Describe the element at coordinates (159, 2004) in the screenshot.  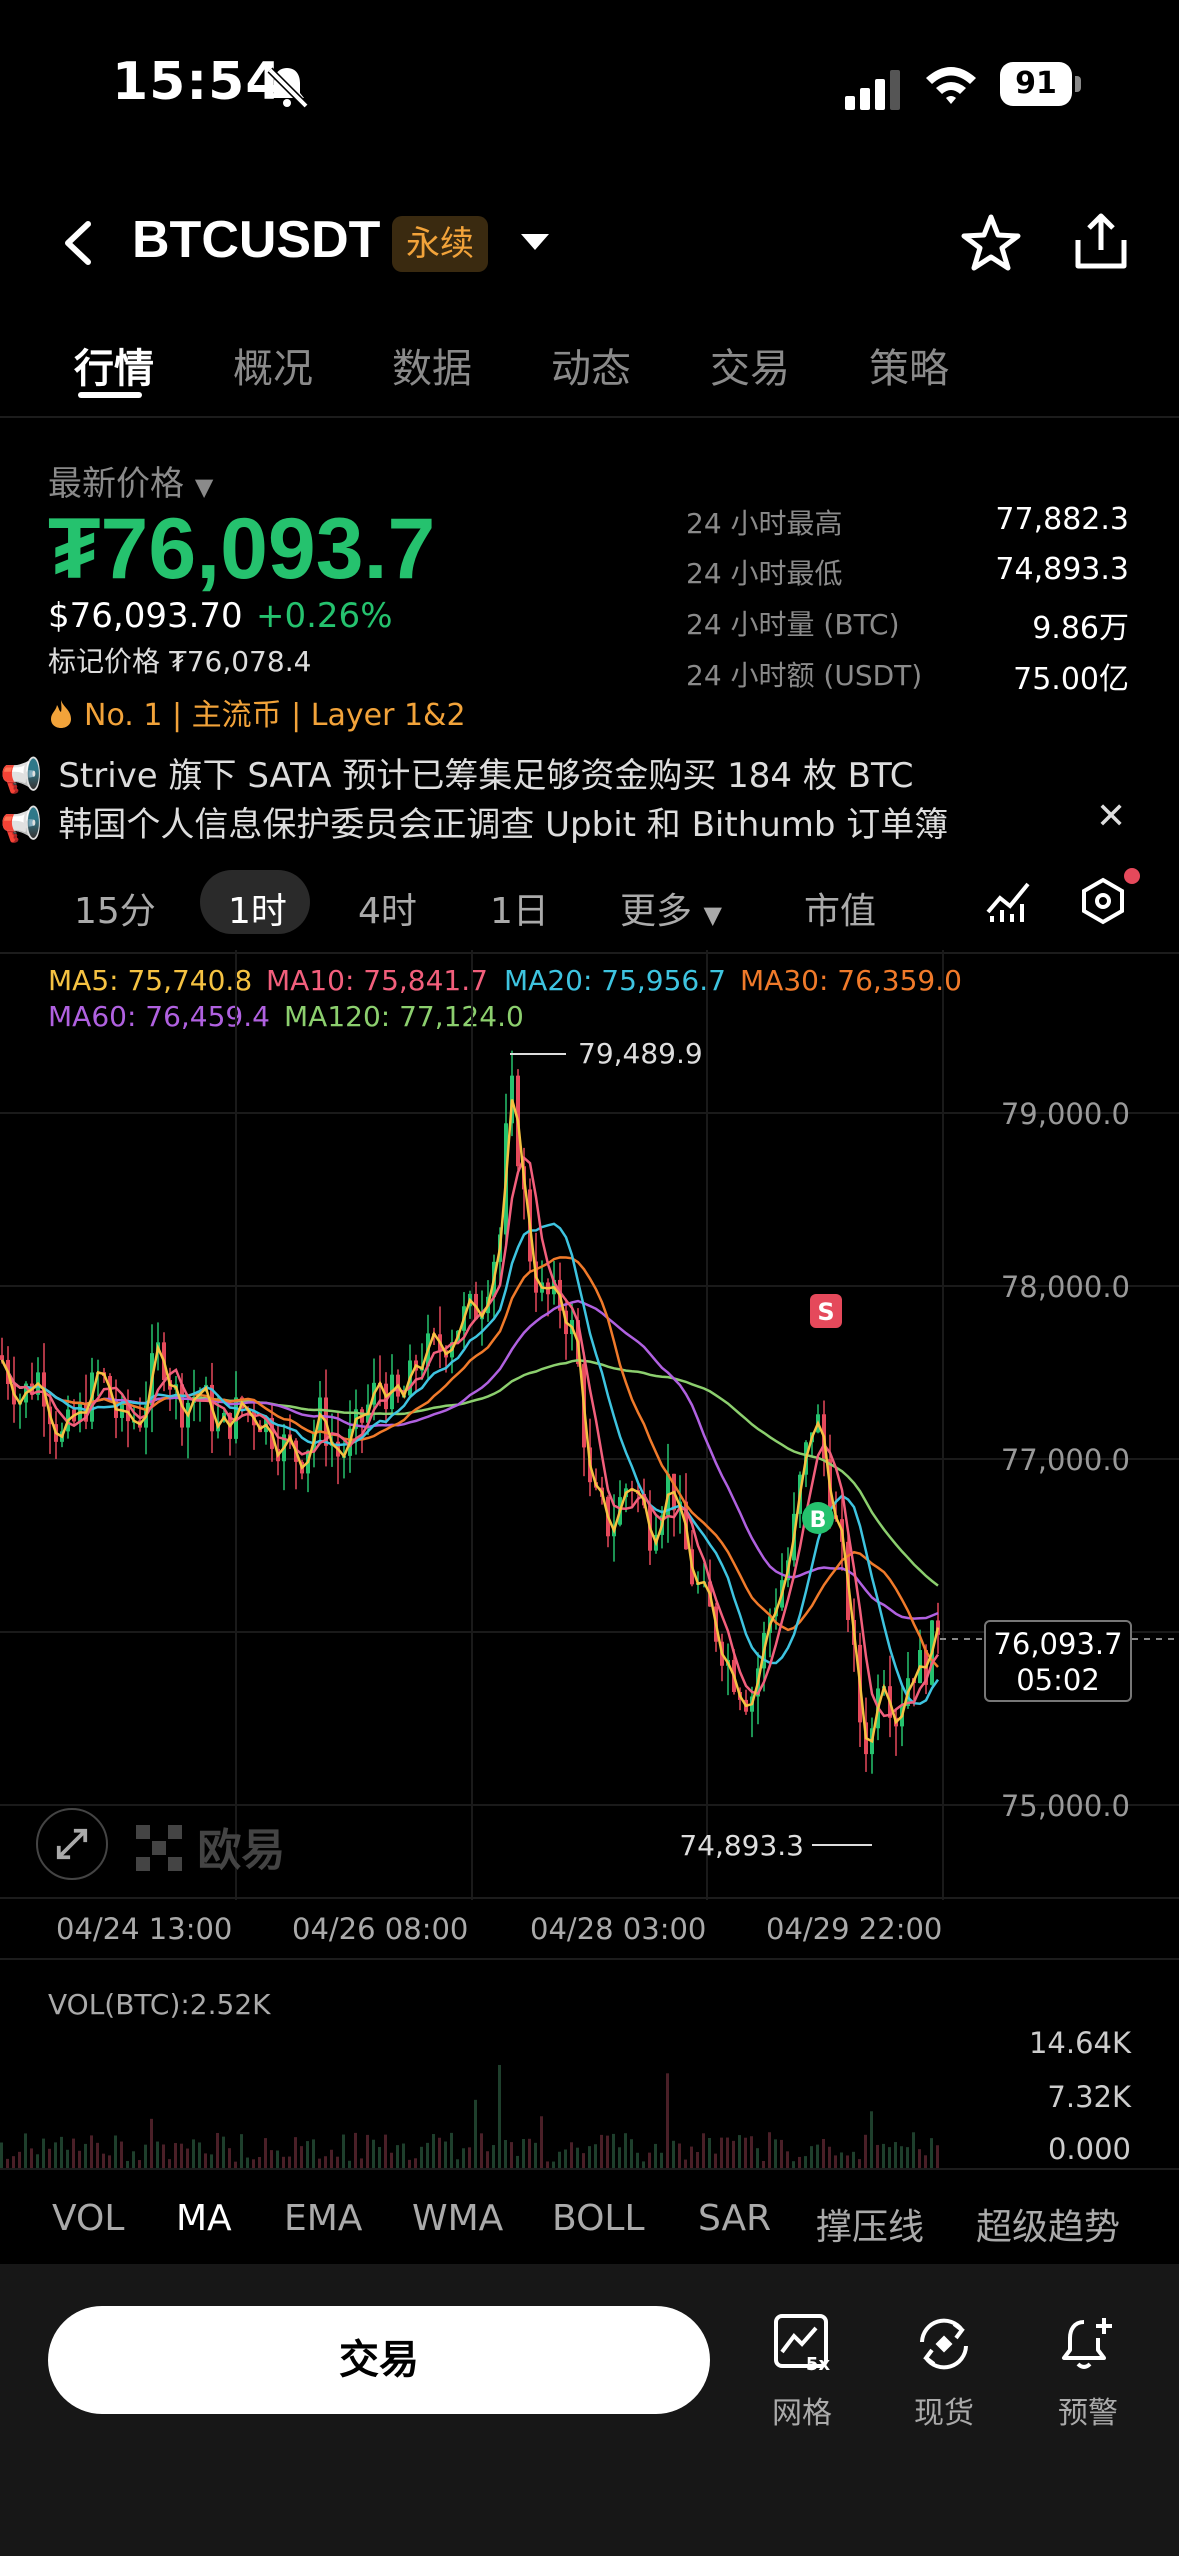
I see `volume-label: VOL(BTC):2.52K` at that location.